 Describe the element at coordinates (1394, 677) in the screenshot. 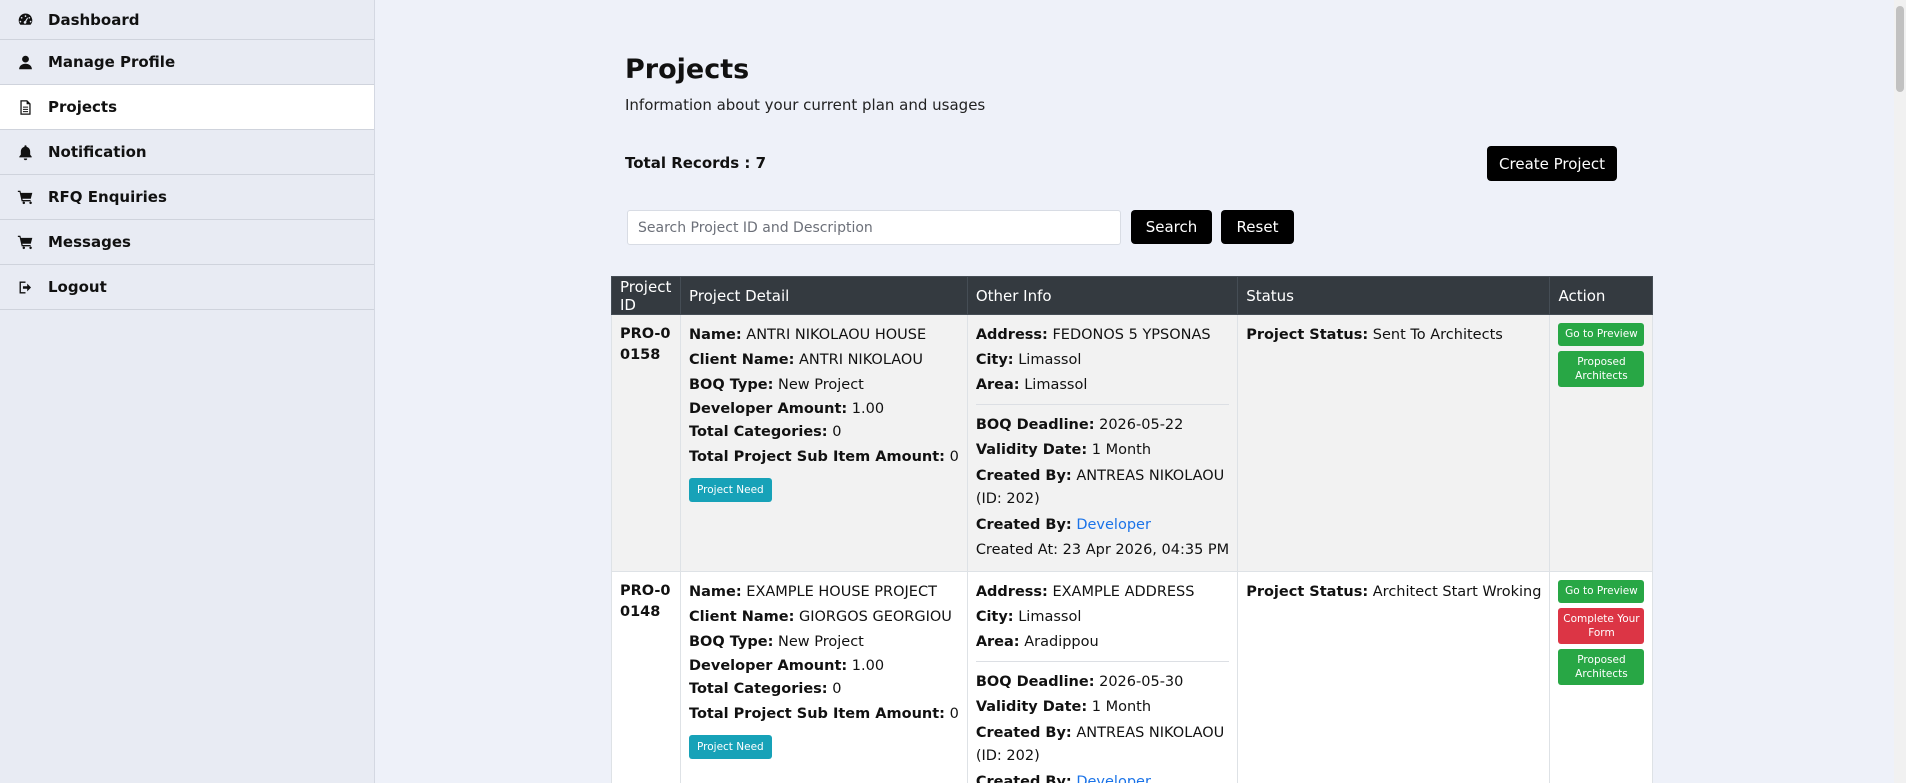

I see `cell-status: Project Status: Architect Start Wroking` at that location.